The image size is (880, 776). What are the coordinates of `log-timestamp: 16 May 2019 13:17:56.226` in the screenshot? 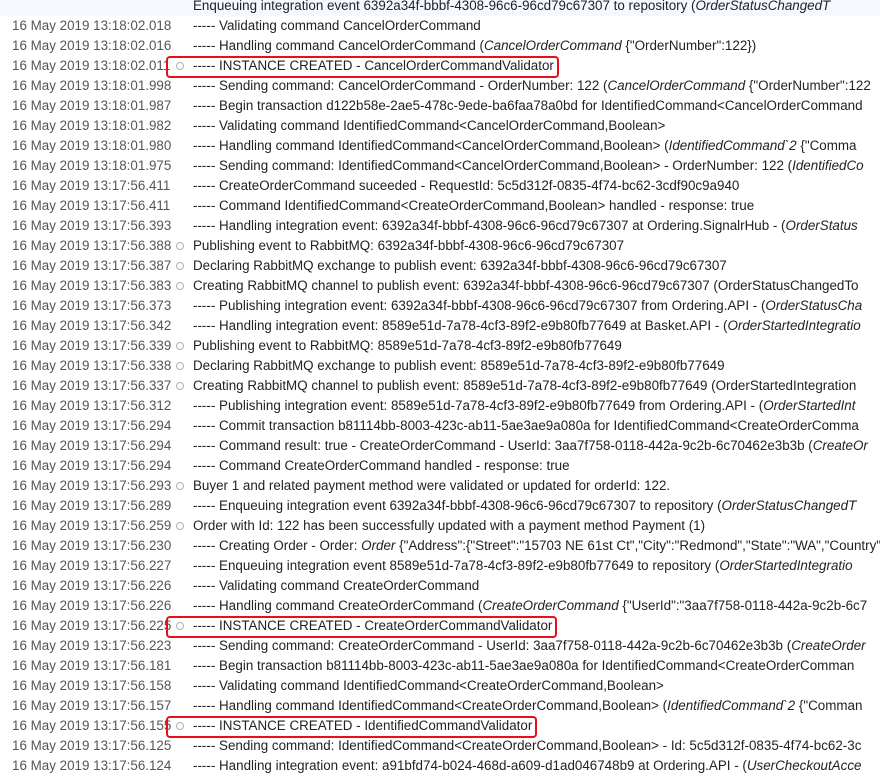 It's located at (92, 585).